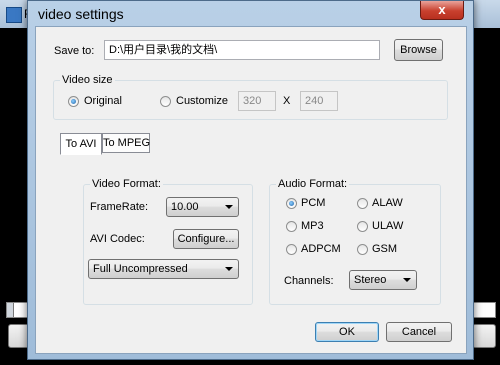 The height and width of the screenshot is (365, 500). I want to click on alaw-label: ALAW, so click(387, 203).